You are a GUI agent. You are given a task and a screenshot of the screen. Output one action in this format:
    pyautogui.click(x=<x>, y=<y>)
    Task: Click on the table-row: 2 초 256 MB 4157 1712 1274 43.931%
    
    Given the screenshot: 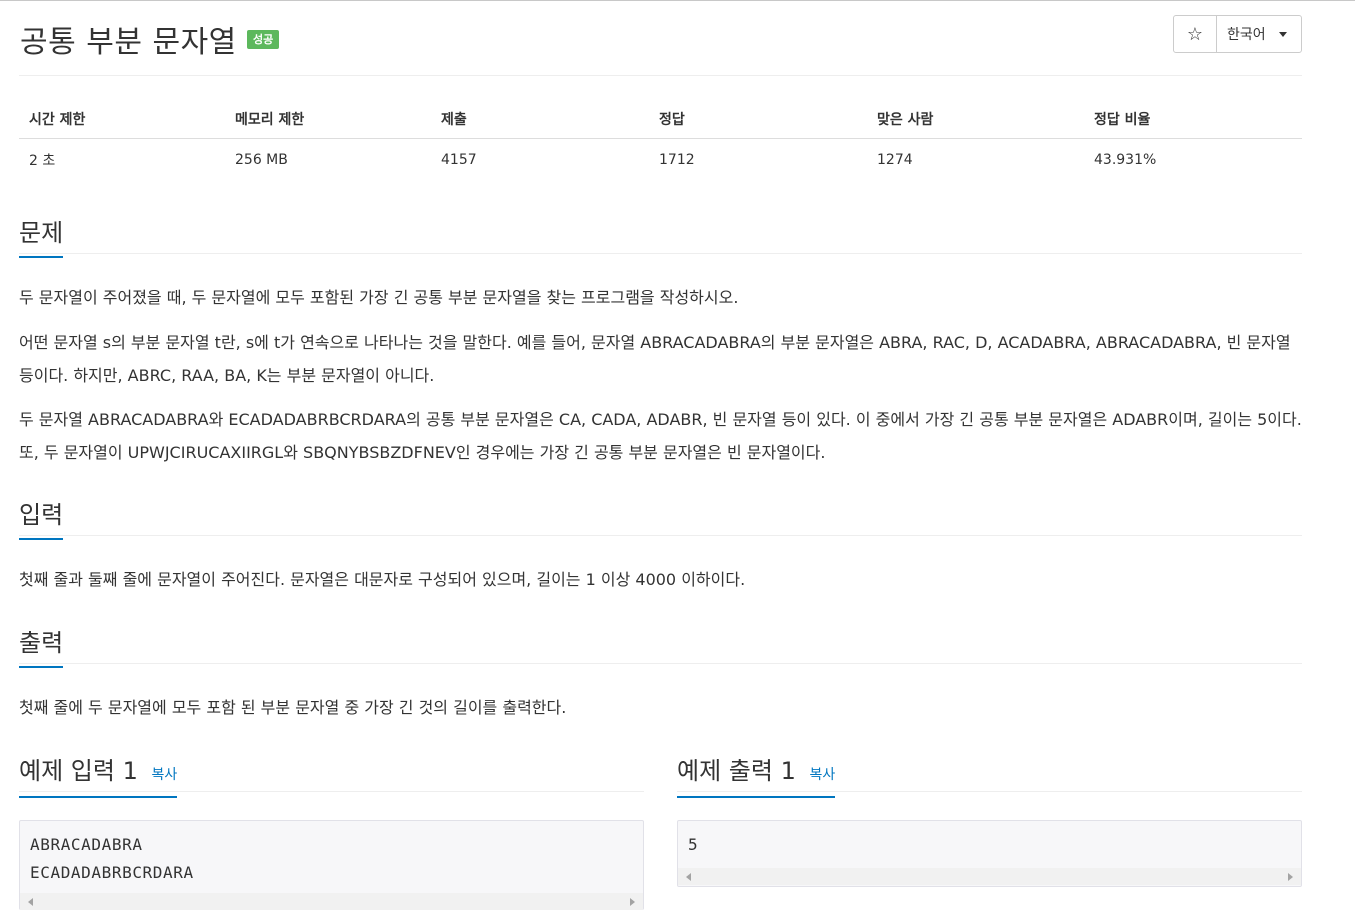 What is the action you would take?
    pyautogui.click(x=660, y=160)
    